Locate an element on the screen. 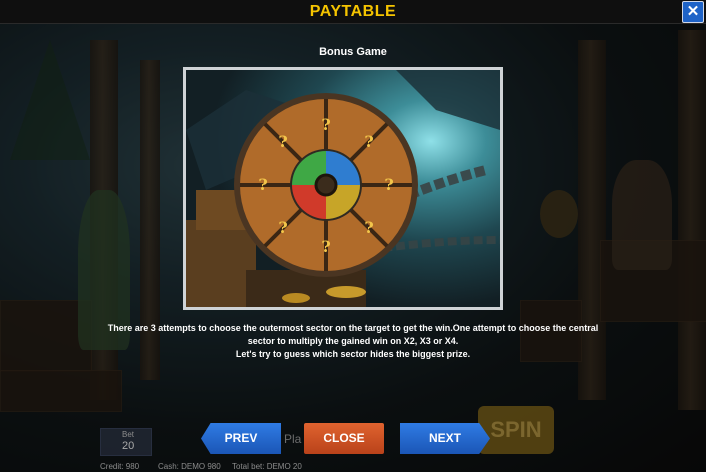  close-icon: ✕ is located at coordinates (693, 12).